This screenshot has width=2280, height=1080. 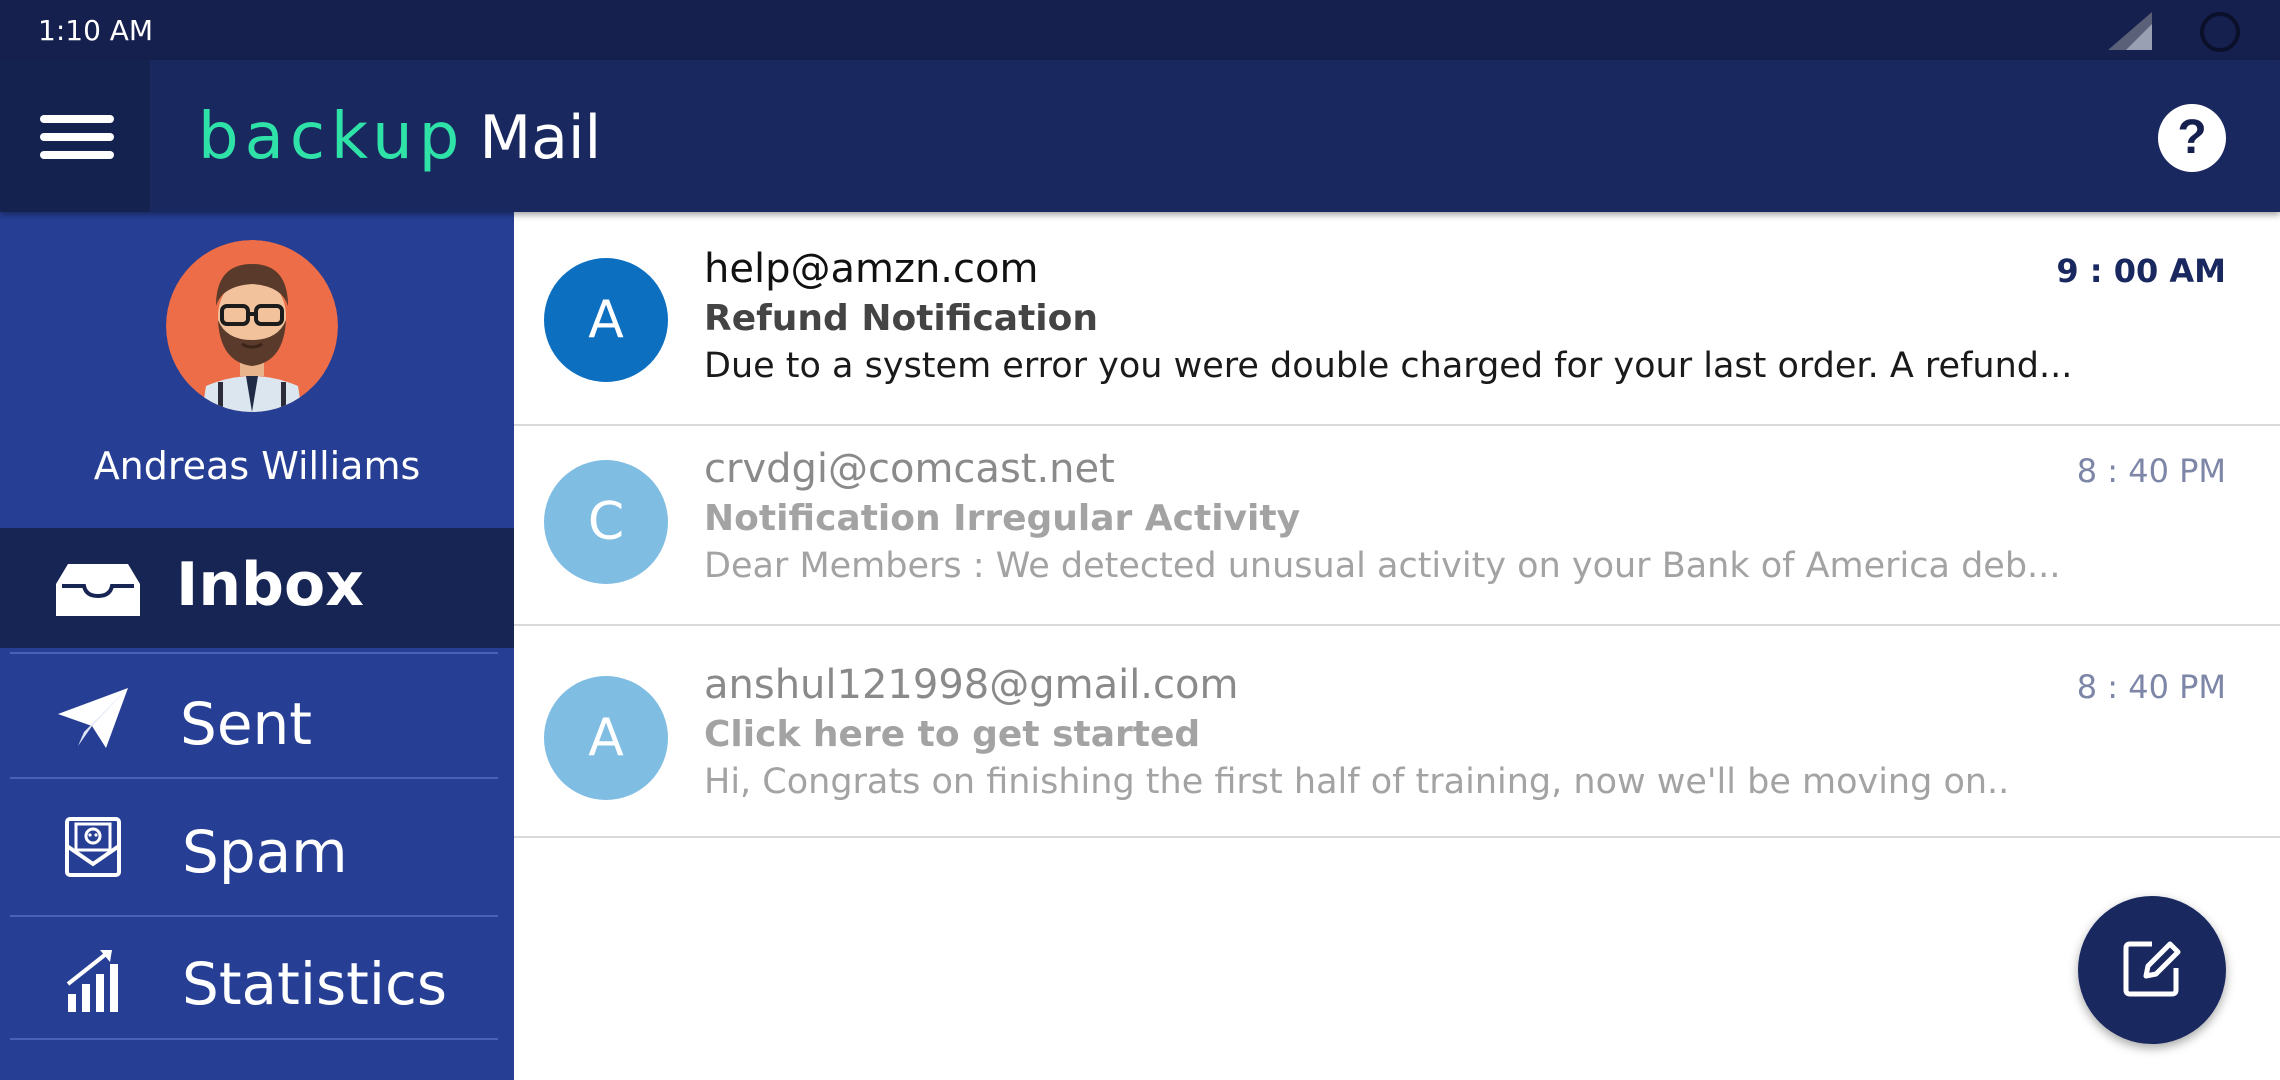 I want to click on help-button: ?, so click(x=2192, y=138).